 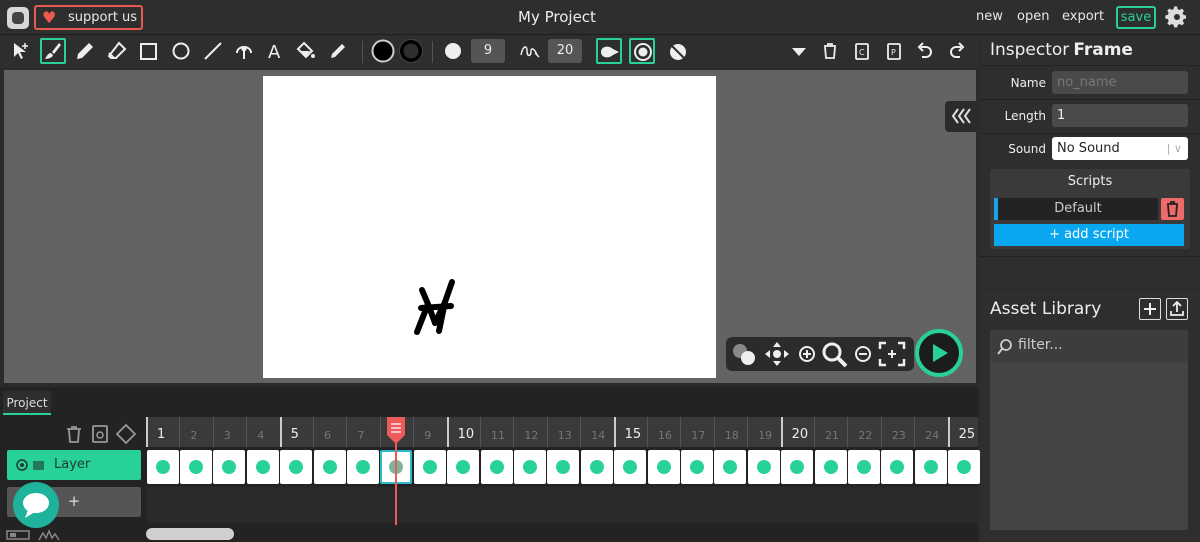 I want to click on stroke-color-swatch, so click(x=411, y=51).